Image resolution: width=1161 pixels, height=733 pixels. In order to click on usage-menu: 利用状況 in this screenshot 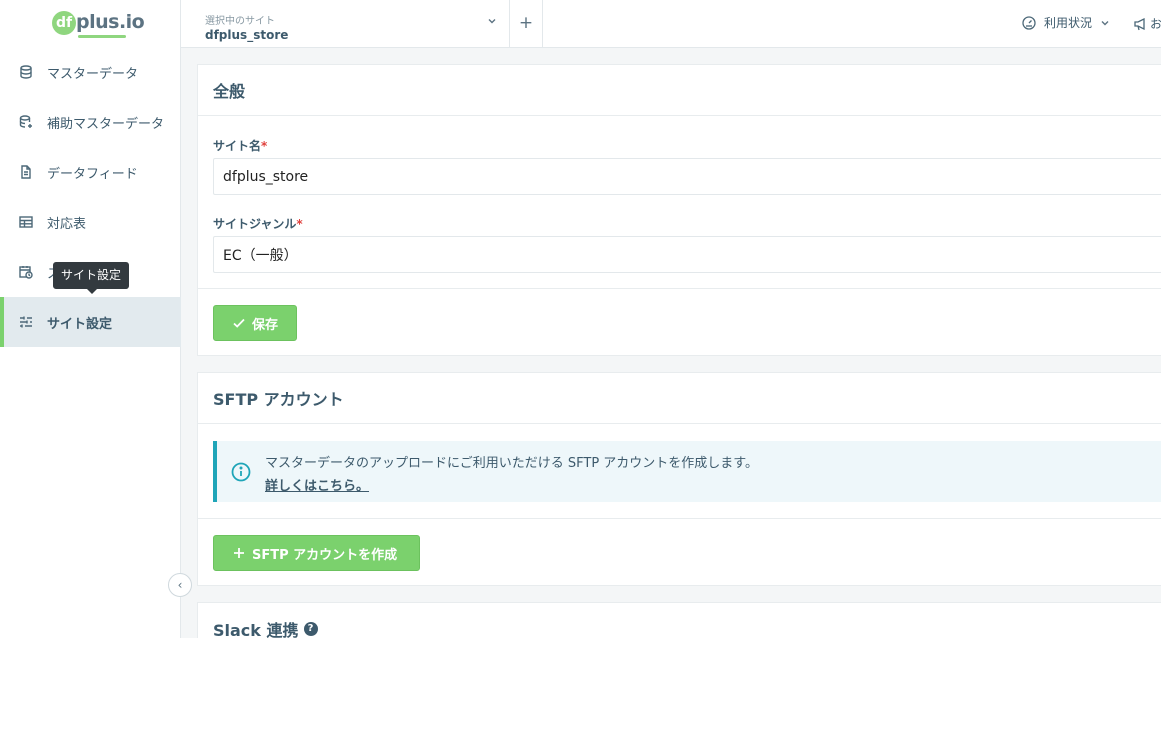, I will do `click(1066, 22)`.